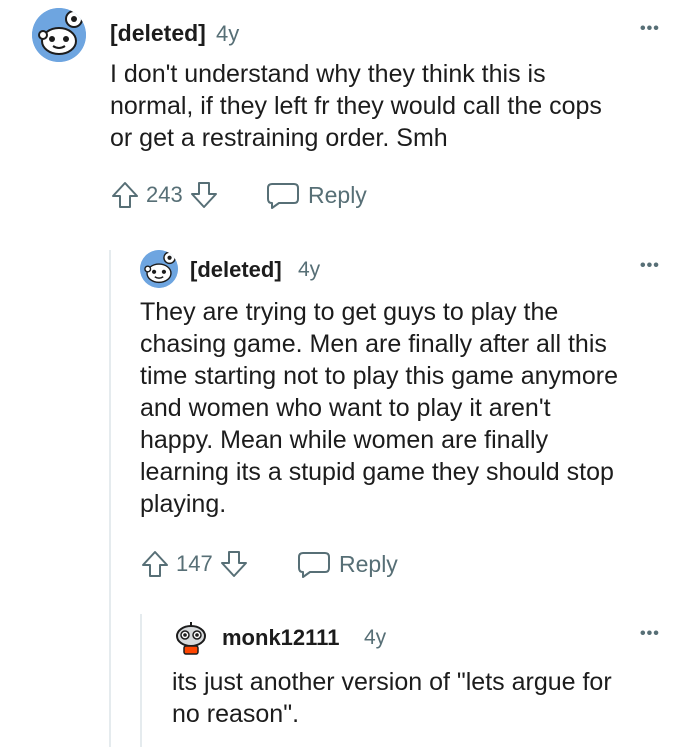  What do you see at coordinates (280, 638) in the screenshot?
I see `comment-author: monk12111` at bounding box center [280, 638].